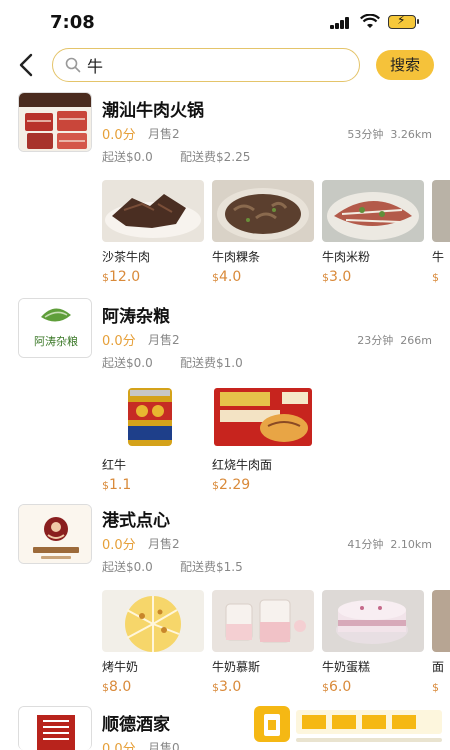 The height and width of the screenshot is (750, 450). I want to click on product-item: 红牛 $1.1, so click(153, 438).